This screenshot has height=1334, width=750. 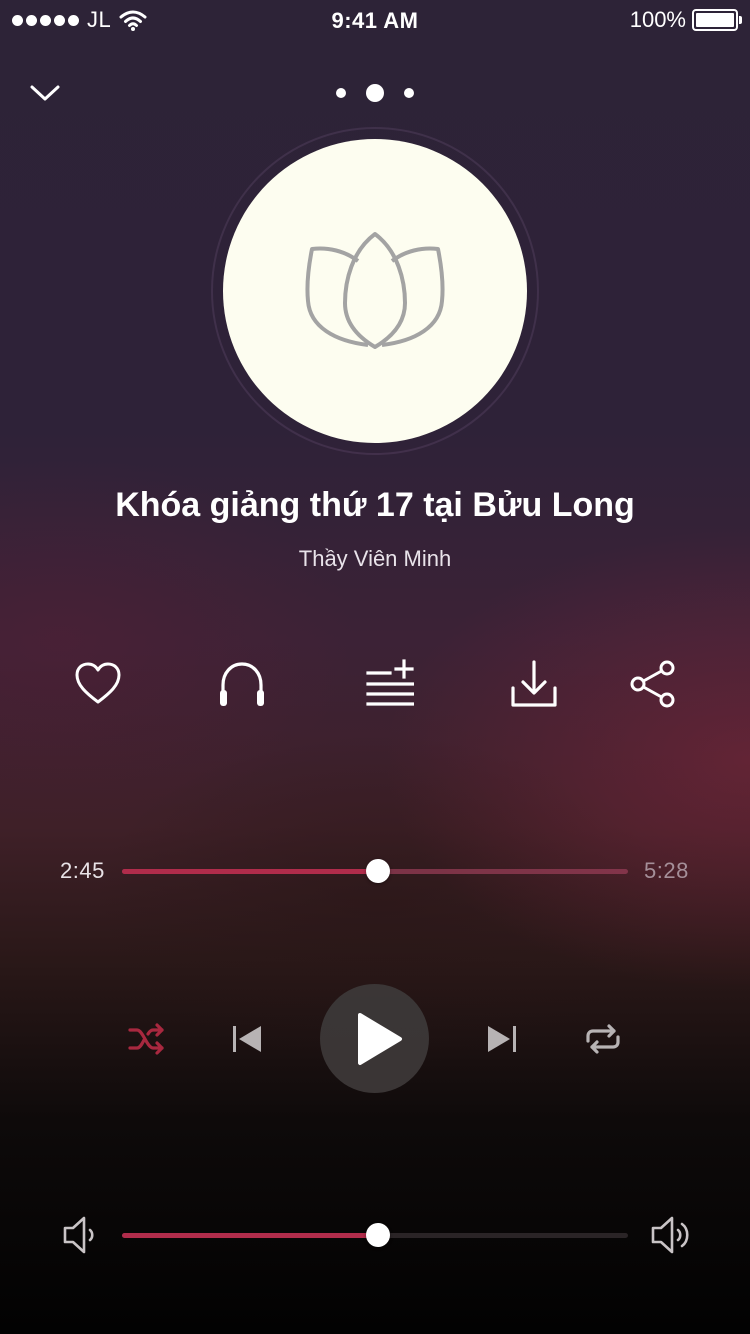 I want to click on lotus-icon, so click(x=375, y=290).